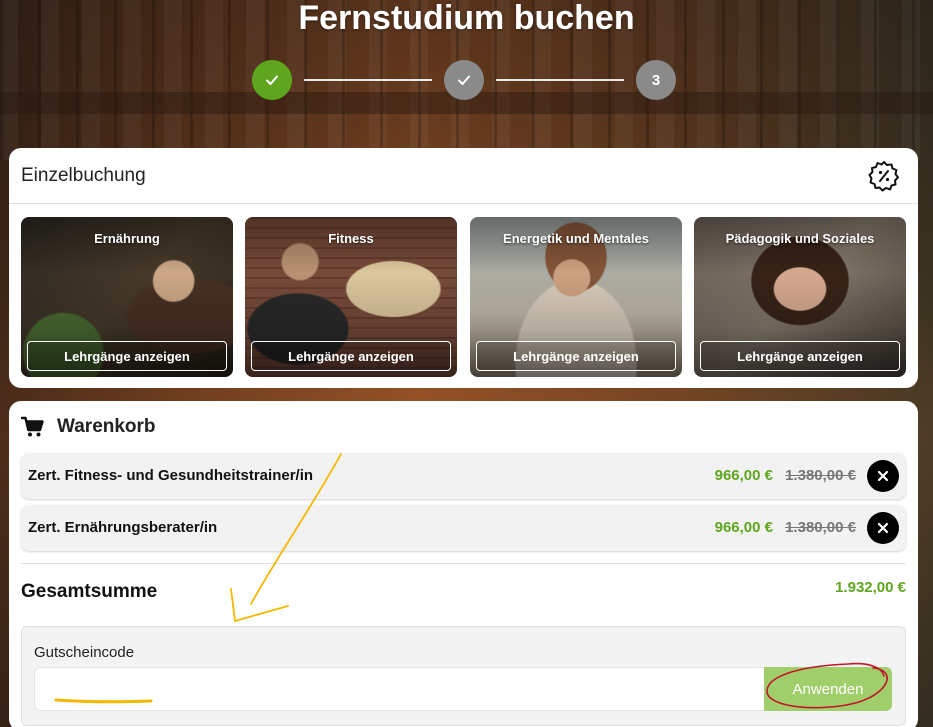 This screenshot has width=933, height=727. I want to click on step-3-label: 3, so click(656, 80).